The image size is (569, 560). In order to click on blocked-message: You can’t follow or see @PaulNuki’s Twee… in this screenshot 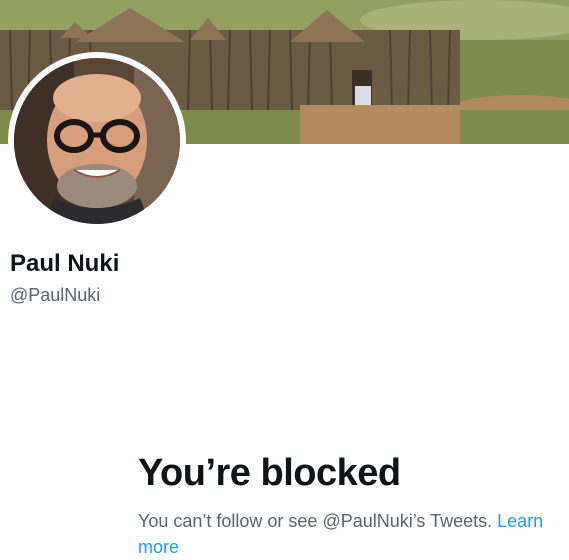, I will do `click(353, 534)`.